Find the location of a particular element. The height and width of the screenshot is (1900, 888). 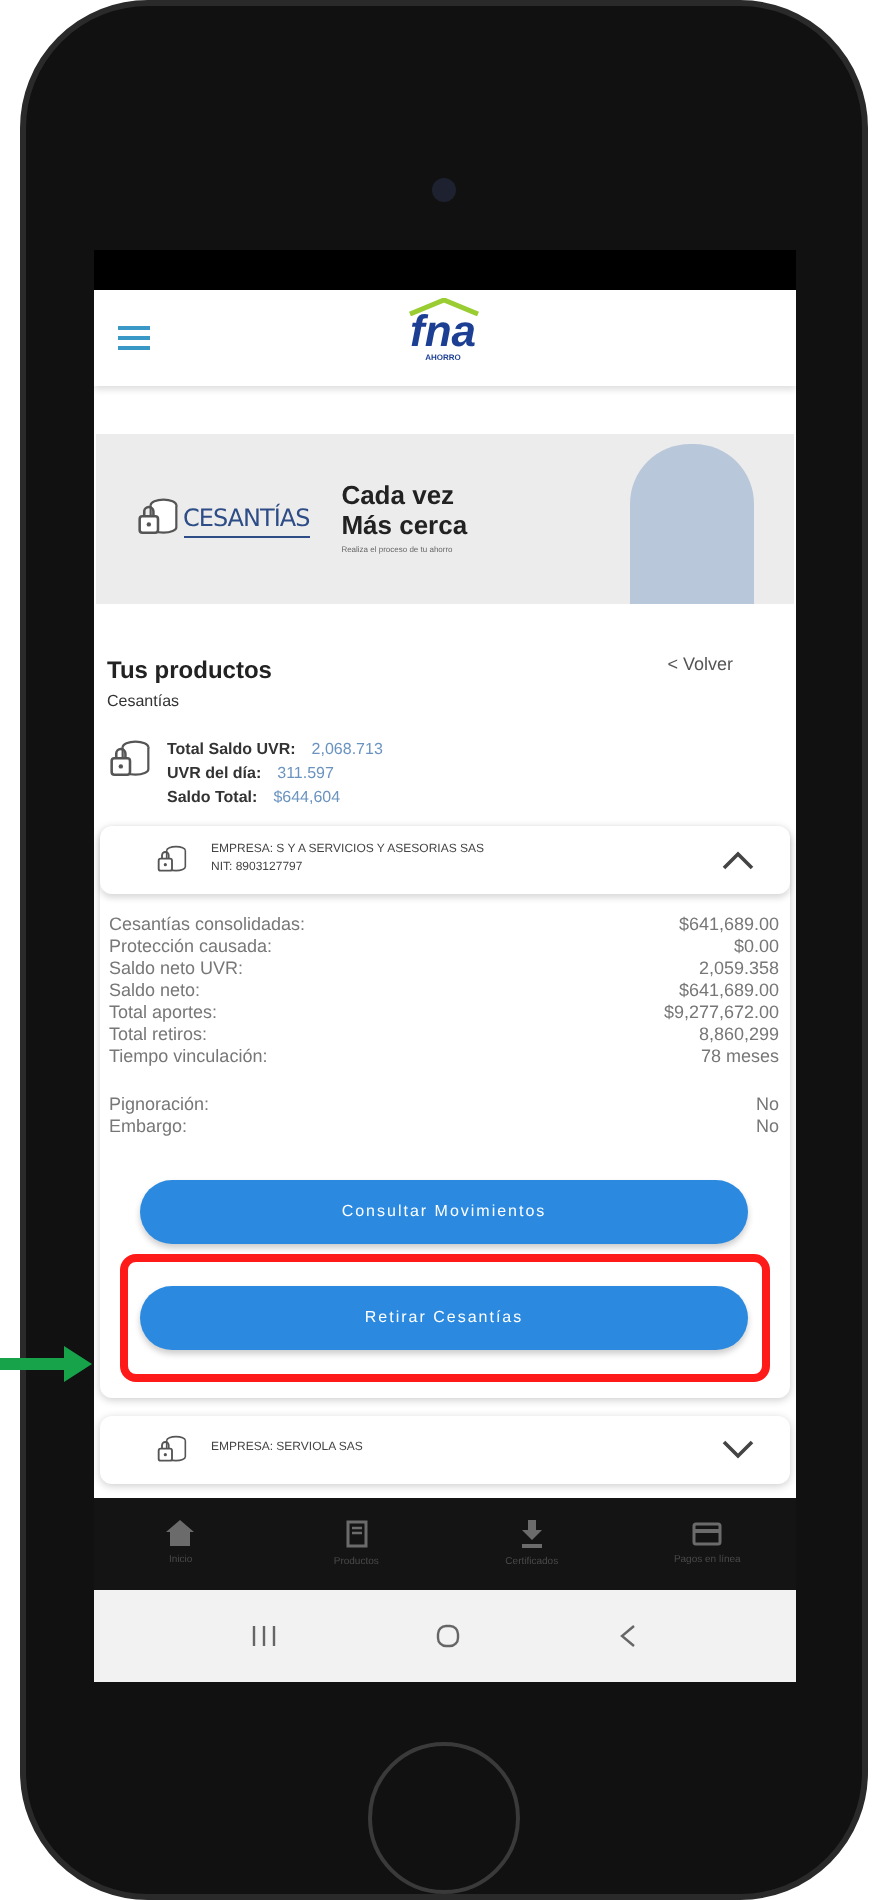

action-button: Retirar Cesantías is located at coordinates (444, 1317).